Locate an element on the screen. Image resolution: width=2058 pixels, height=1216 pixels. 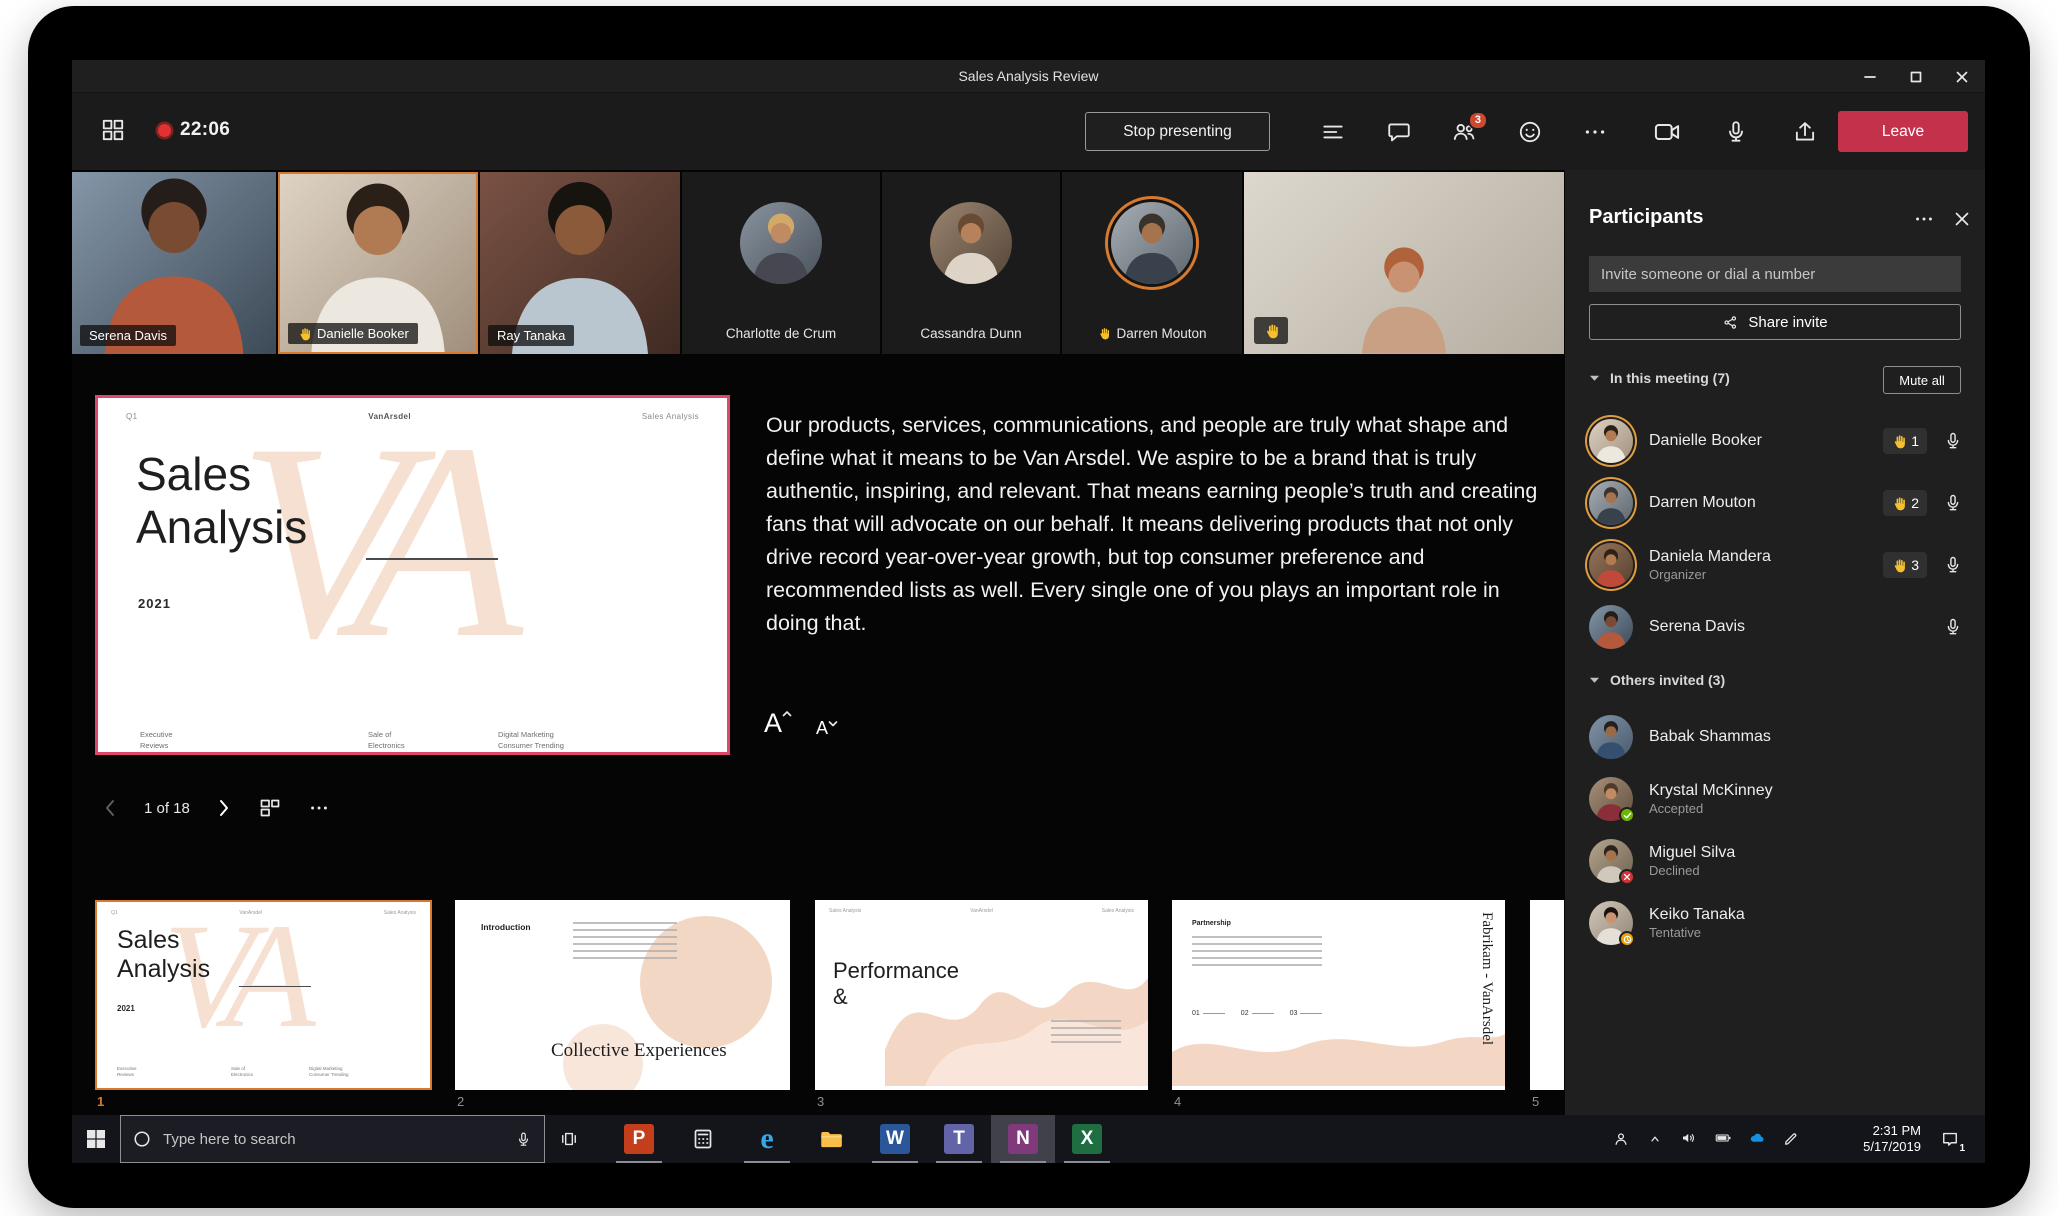
file-explorer-taskbar-icon is located at coordinates (831, 1139).